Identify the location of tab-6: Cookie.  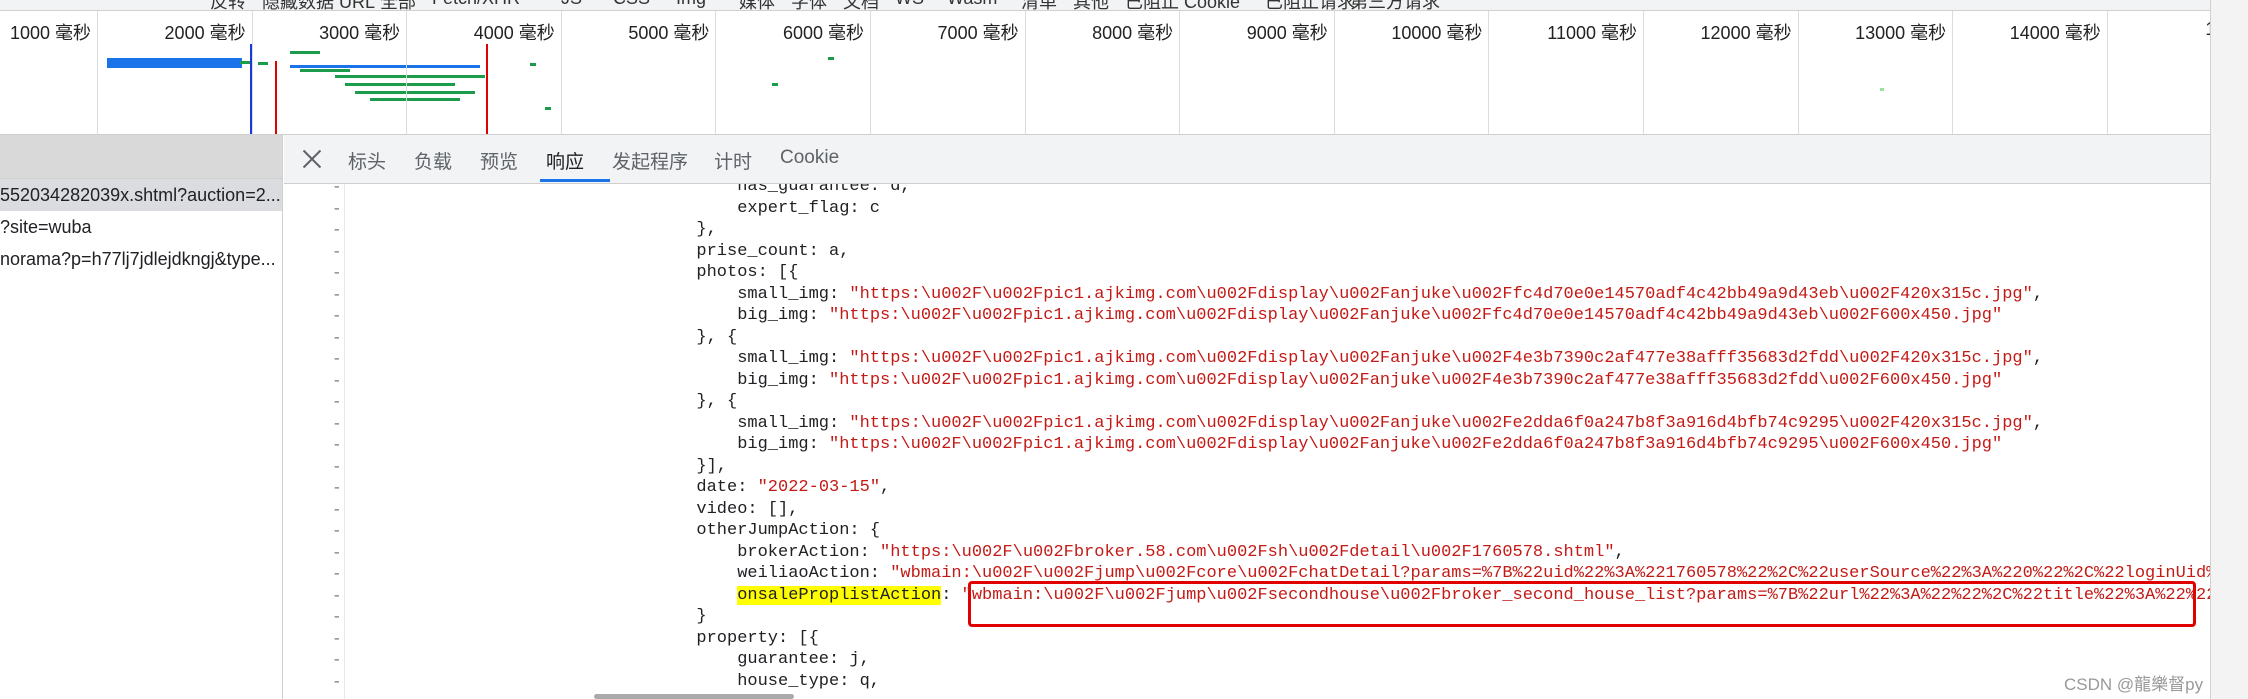
(809, 158).